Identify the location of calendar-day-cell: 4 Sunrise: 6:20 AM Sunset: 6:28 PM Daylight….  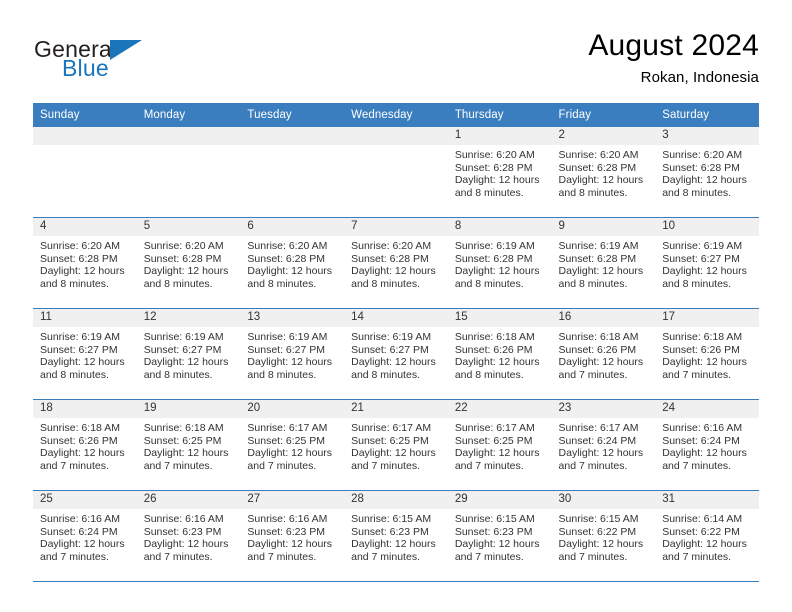
(85, 263).